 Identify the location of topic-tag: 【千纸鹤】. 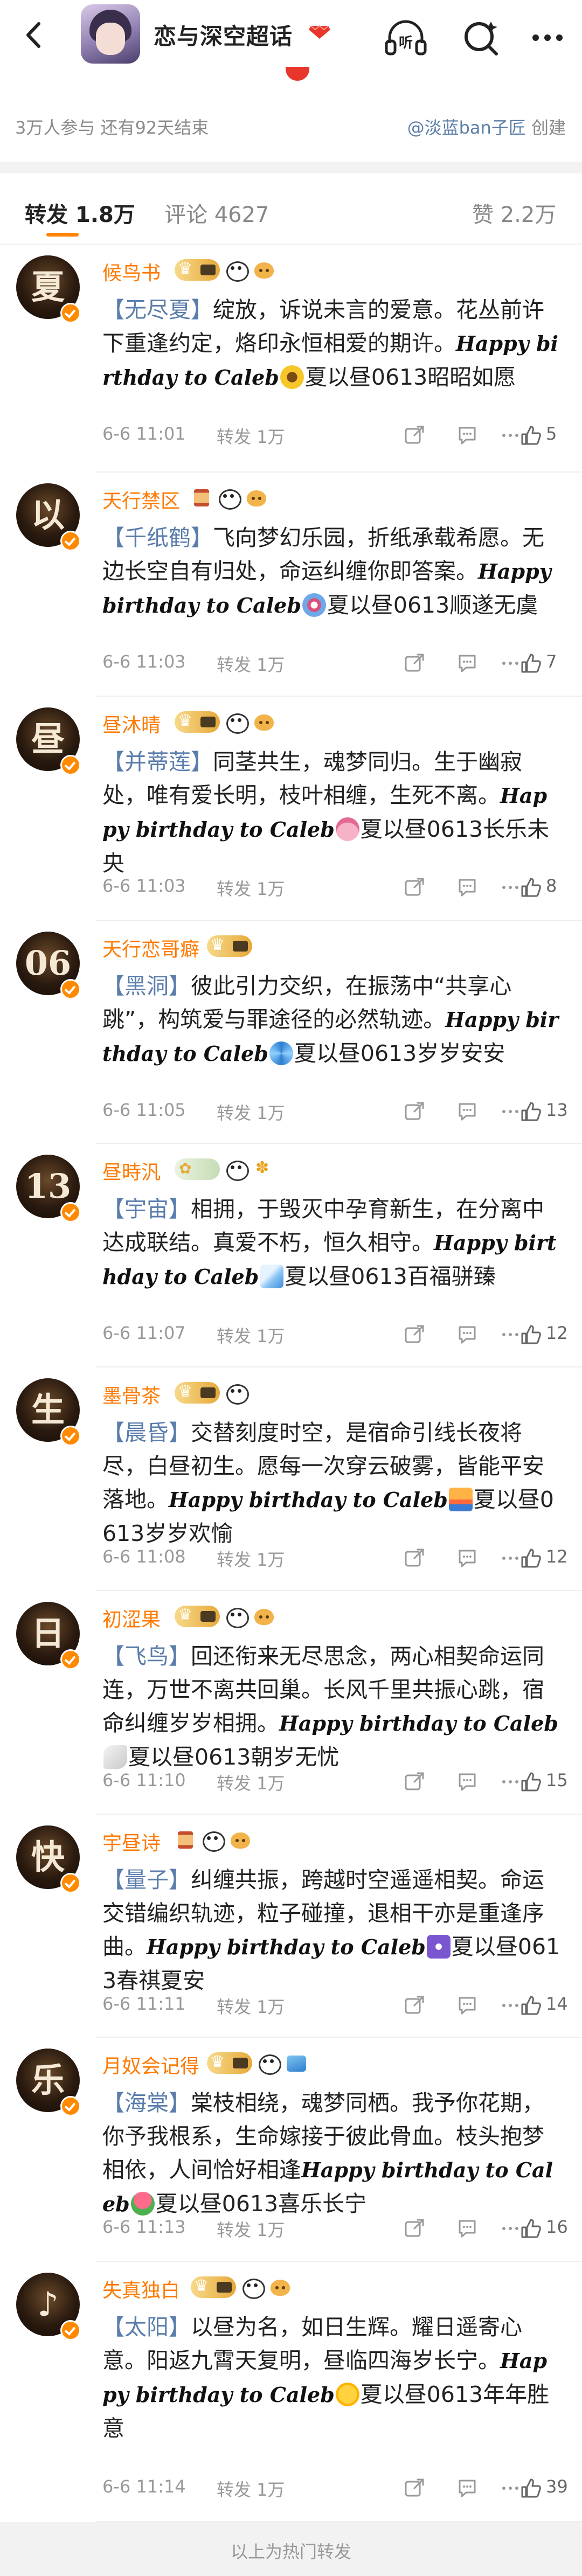
(157, 538).